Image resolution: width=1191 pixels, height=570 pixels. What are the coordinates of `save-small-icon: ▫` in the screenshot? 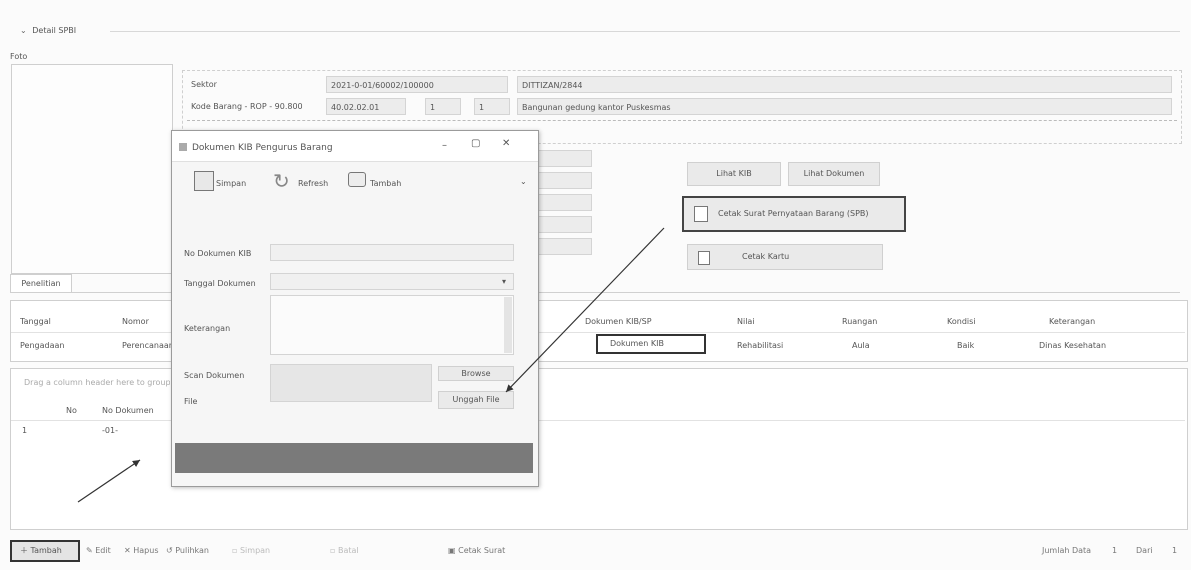 It's located at (235, 550).